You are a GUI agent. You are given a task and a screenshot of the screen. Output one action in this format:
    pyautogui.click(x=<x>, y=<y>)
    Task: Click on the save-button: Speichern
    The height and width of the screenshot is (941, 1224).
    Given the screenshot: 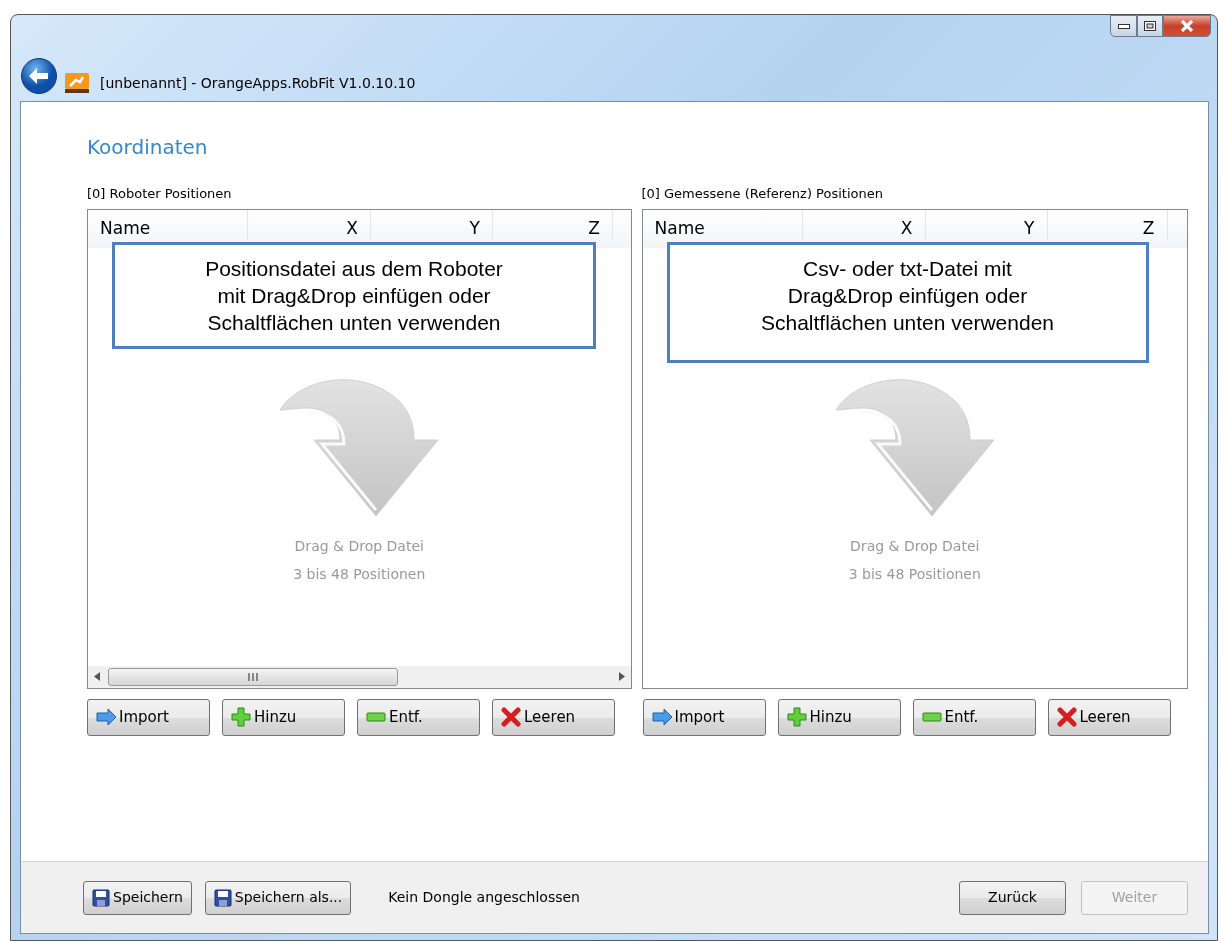 What is the action you would take?
    pyautogui.click(x=137, y=897)
    